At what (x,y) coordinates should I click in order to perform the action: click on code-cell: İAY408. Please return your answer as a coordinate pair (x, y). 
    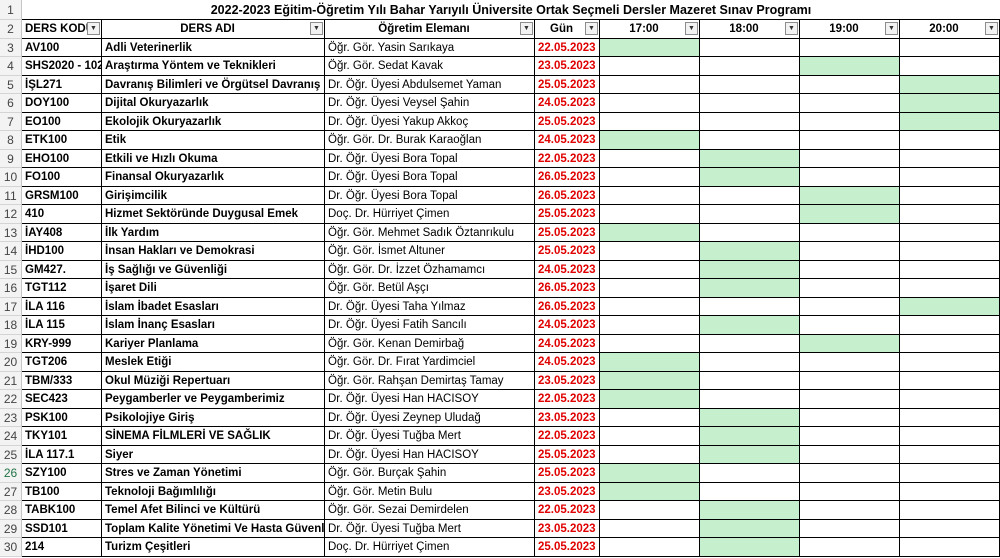
    Looking at the image, I should click on (62, 232).